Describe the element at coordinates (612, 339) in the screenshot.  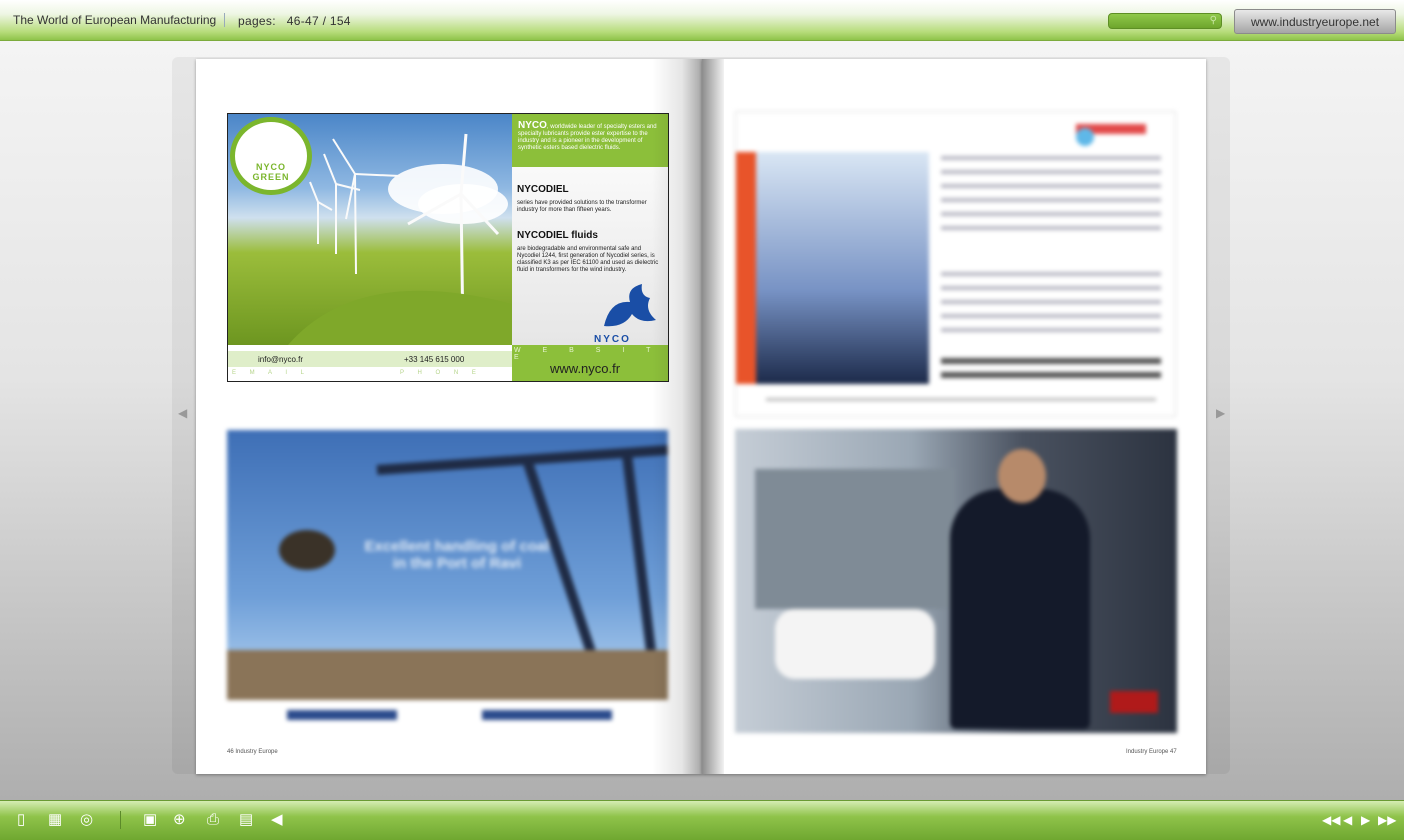
I see `nyco-brand-text: NYCO` at that location.